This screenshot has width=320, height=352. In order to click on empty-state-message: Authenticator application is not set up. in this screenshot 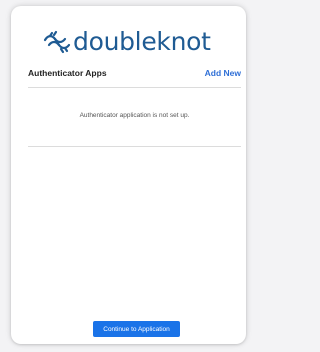, I will do `click(134, 115)`.